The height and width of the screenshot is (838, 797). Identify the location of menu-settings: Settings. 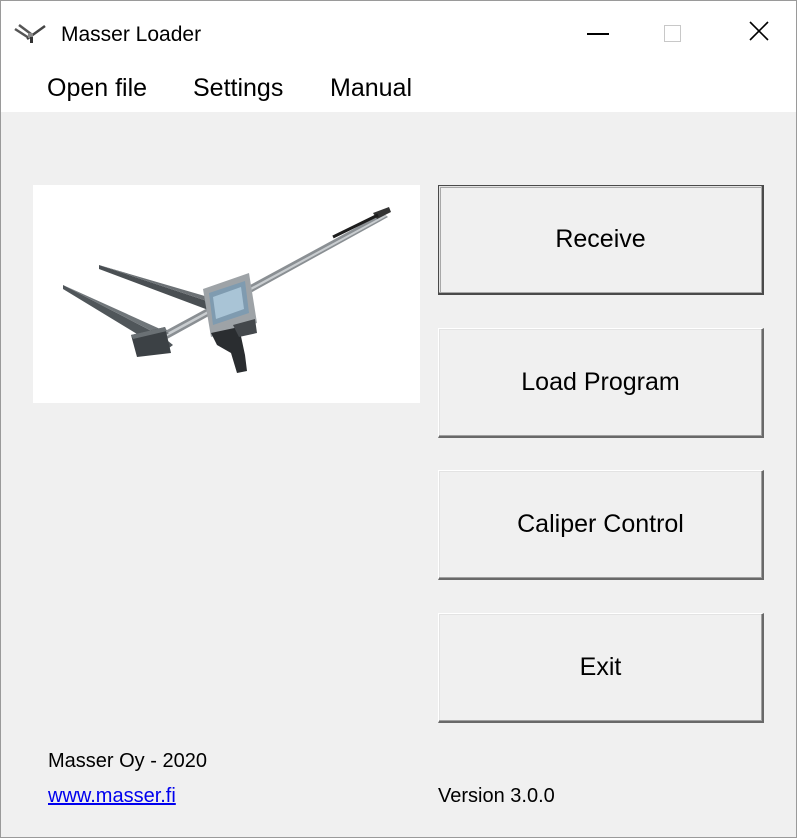
(238, 88).